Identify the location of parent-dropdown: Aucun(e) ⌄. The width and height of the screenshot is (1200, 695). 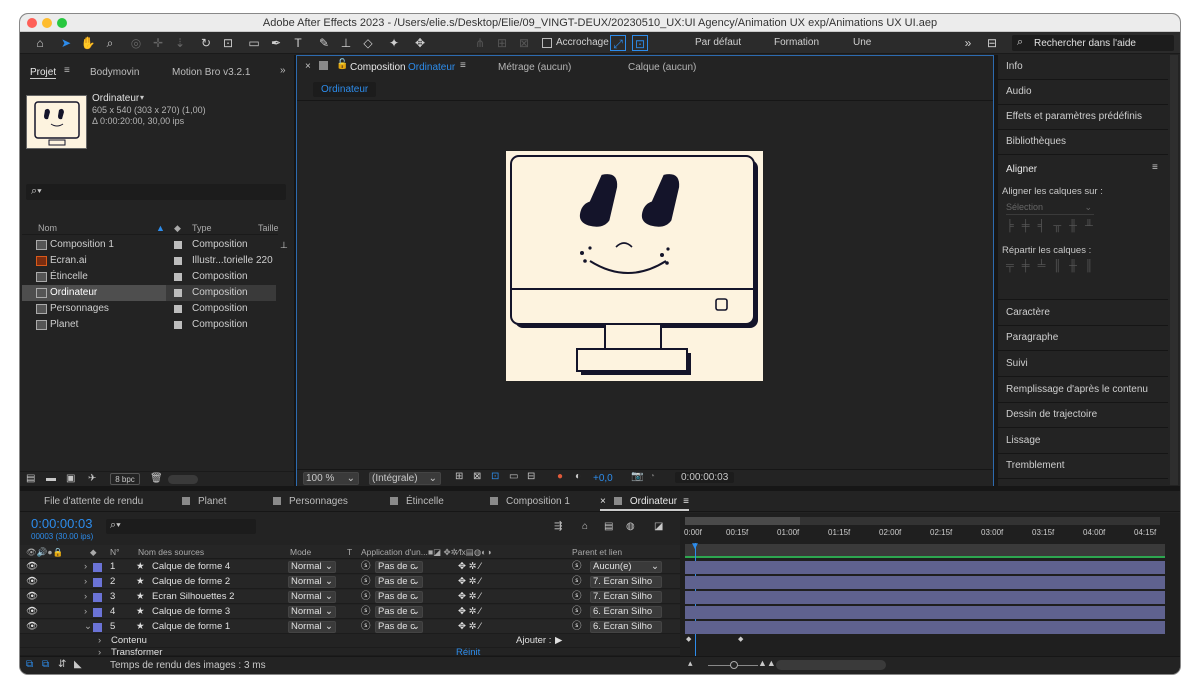
(626, 567).